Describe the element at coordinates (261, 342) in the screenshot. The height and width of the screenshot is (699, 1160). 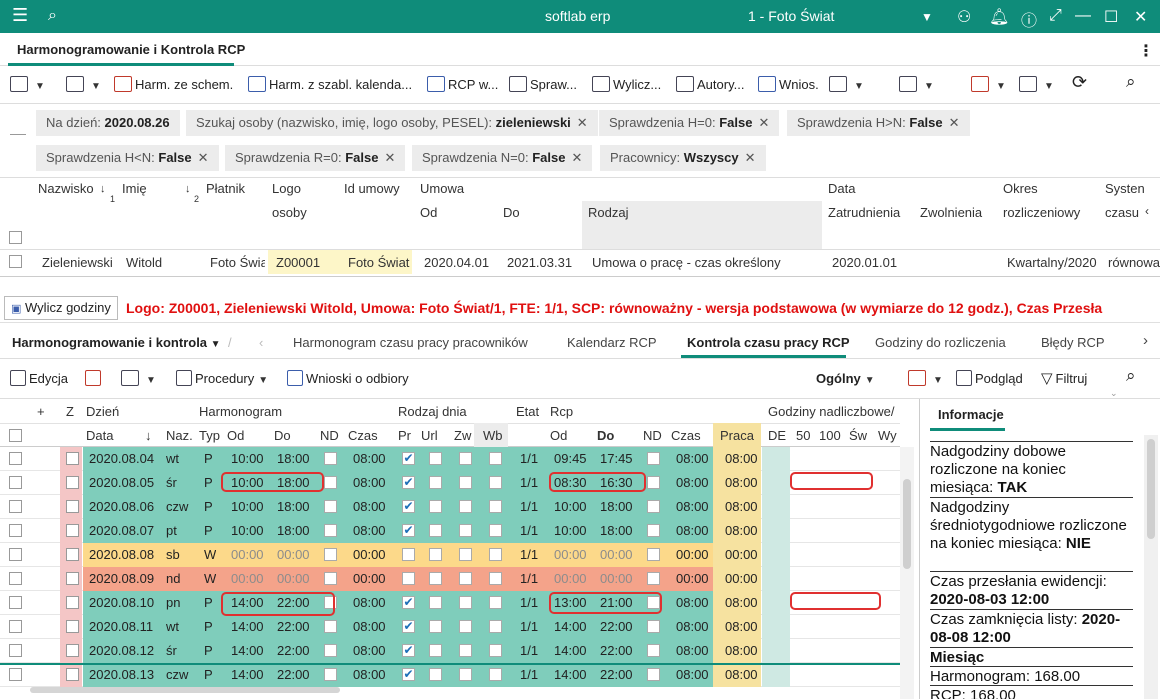
I see `scroll-tabs-left-icon: ‹` at that location.